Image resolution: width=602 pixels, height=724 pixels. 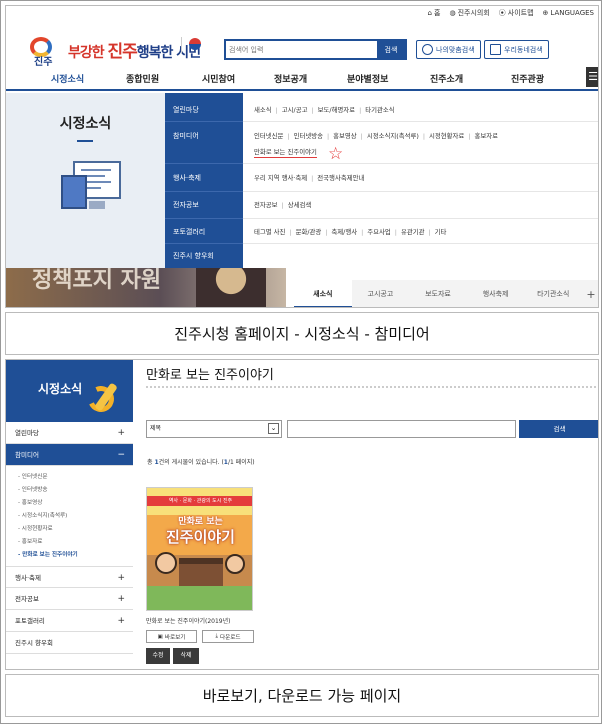 What do you see at coordinates (48, 554) in the screenshot?
I see `side-sub-comic-story: - 만화로 보는 진주이야기` at bounding box center [48, 554].